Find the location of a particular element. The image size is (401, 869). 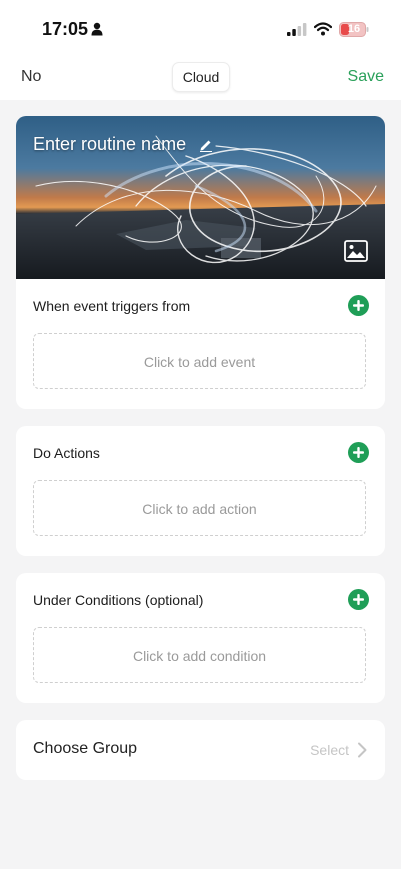

add-action-box: Click to add action is located at coordinates (199, 508).